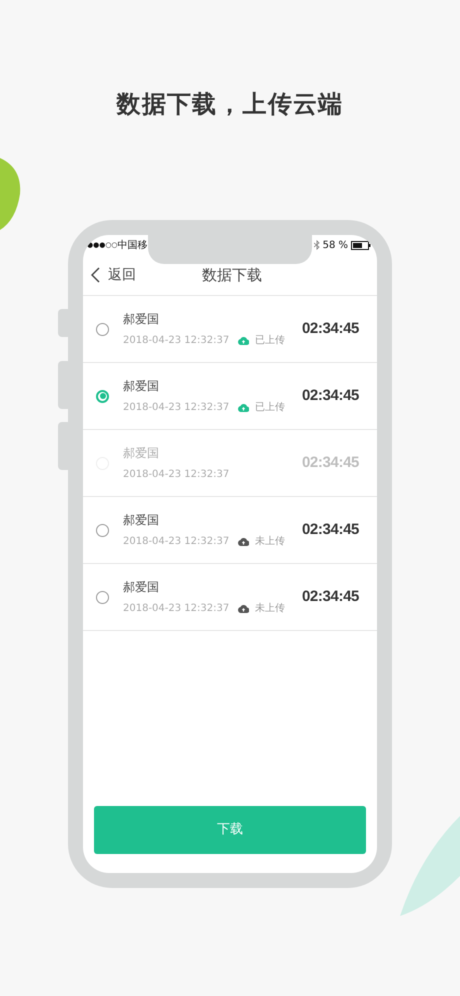  I want to click on screen-title: 数据下载, so click(232, 275).